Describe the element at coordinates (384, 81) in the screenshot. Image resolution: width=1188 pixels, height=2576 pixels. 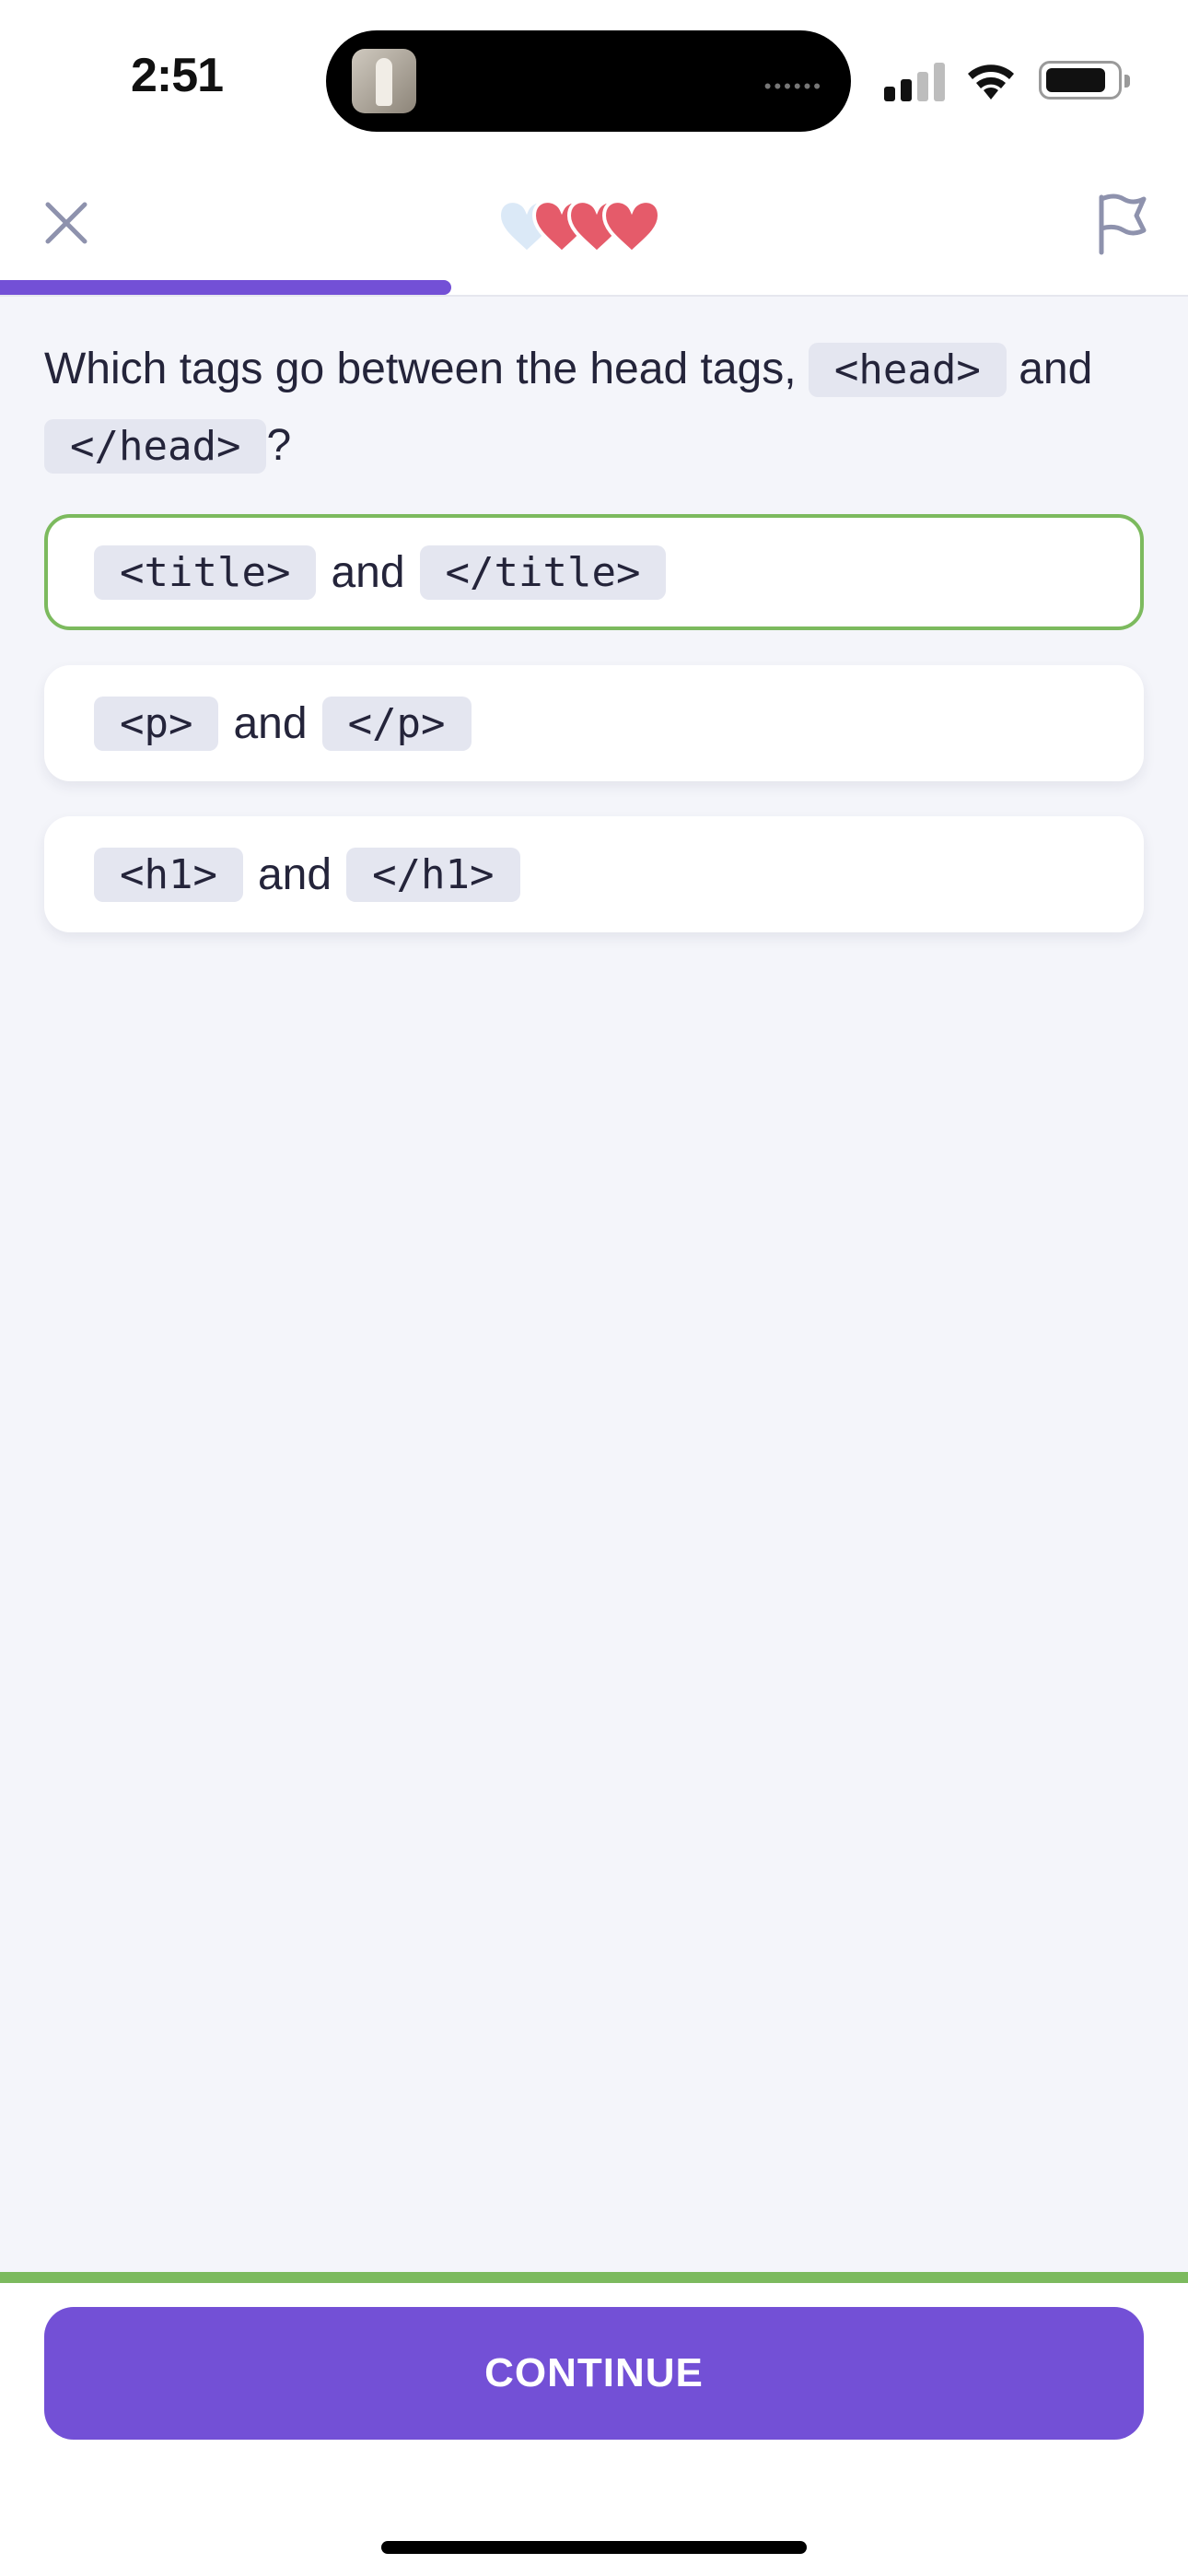
I see `now-playing-thumbnail` at that location.